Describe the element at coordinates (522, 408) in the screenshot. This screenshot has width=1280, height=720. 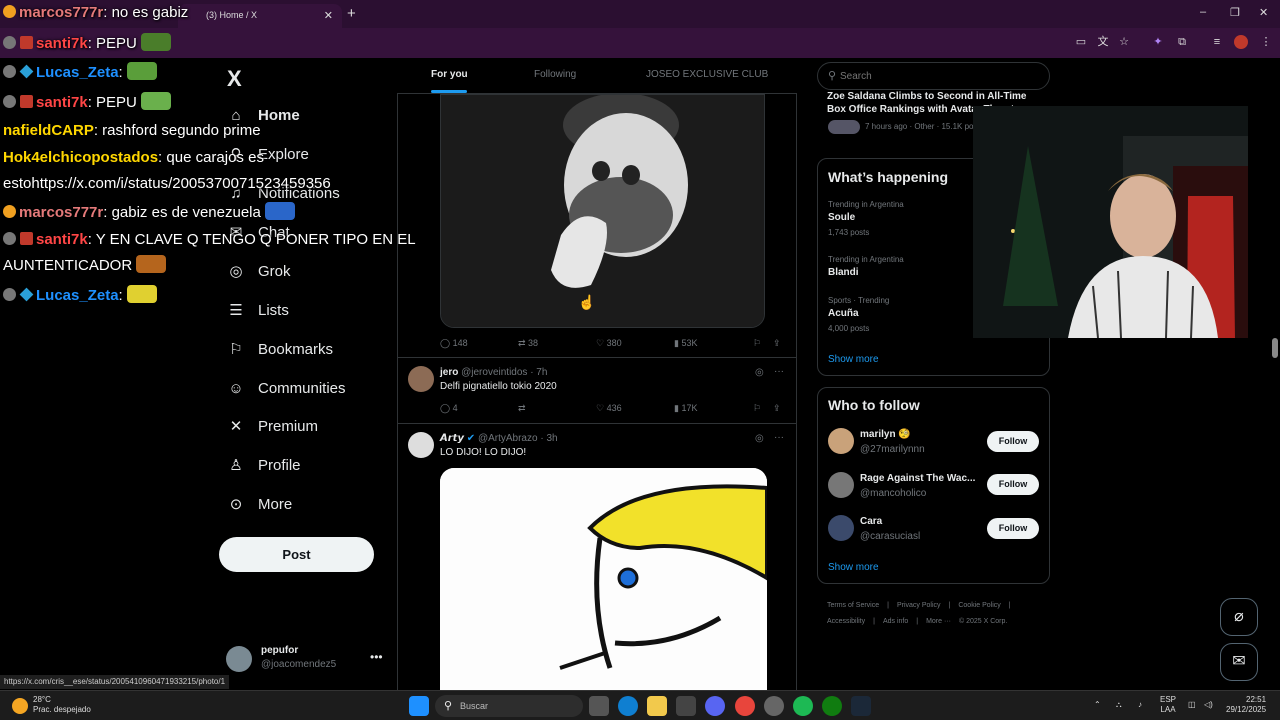
I see `repost-button: ⇄` at that location.